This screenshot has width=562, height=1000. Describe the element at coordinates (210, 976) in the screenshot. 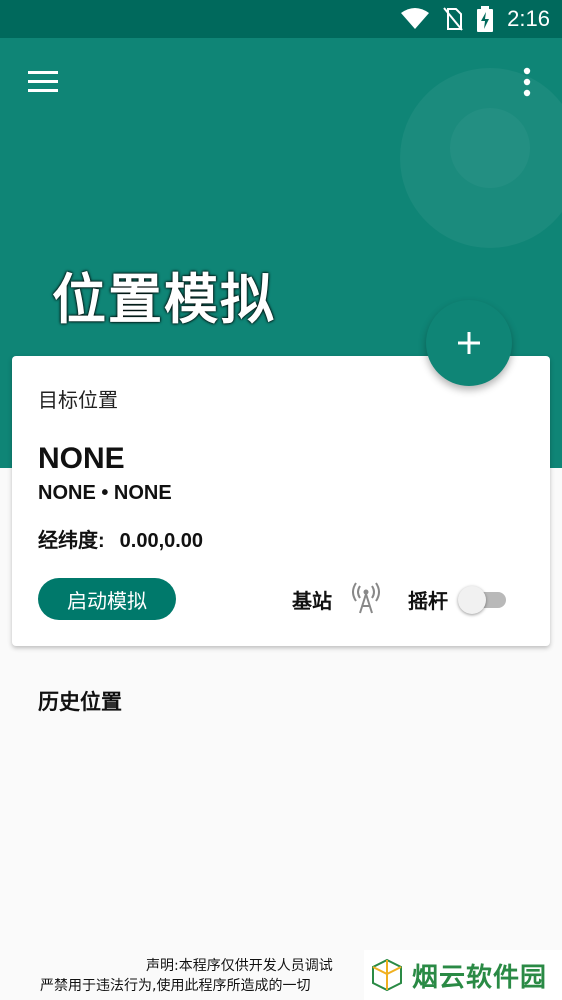

I see `disclaimer-text: 声明:本程序仅供开发人员调试 严禁用于违法行为,使用此程序所造成的一切` at that location.